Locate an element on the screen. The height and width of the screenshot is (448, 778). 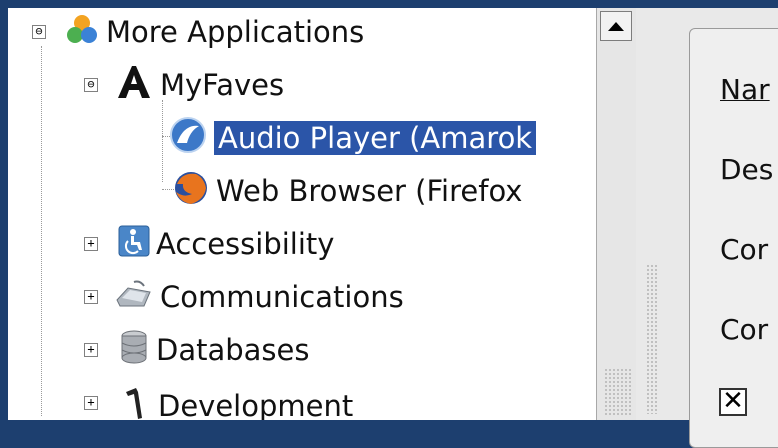
tree-item-label: Audio Player (Amarok is located at coordinates (375, 138).